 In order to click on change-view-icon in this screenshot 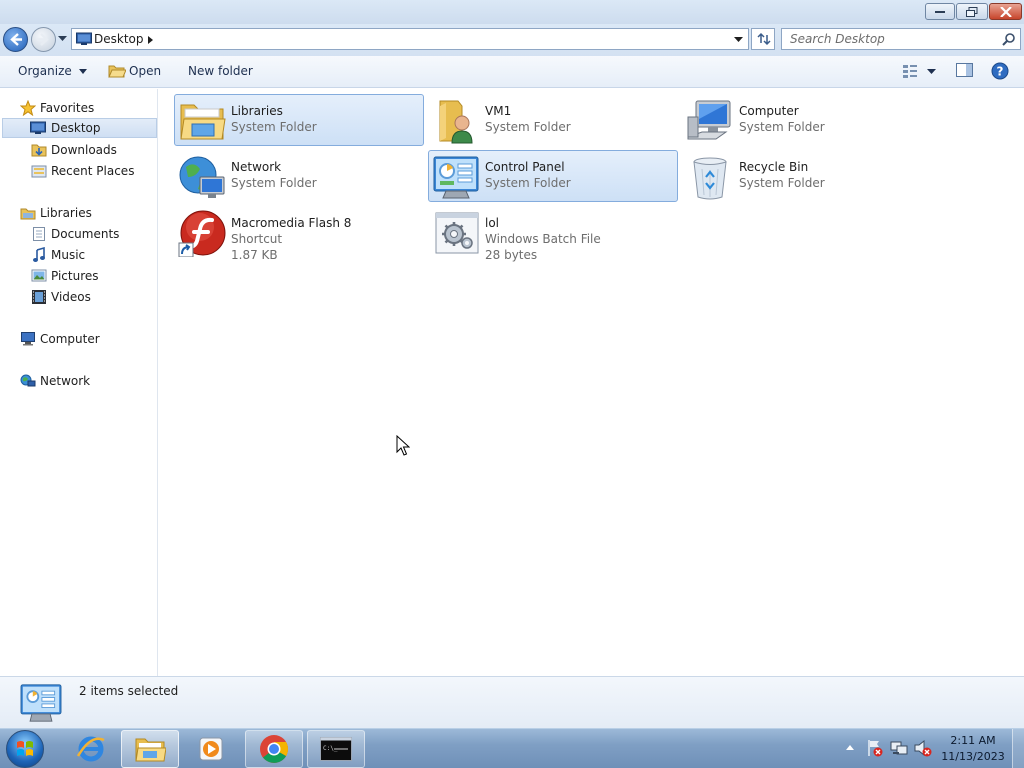, I will do `click(910, 71)`.